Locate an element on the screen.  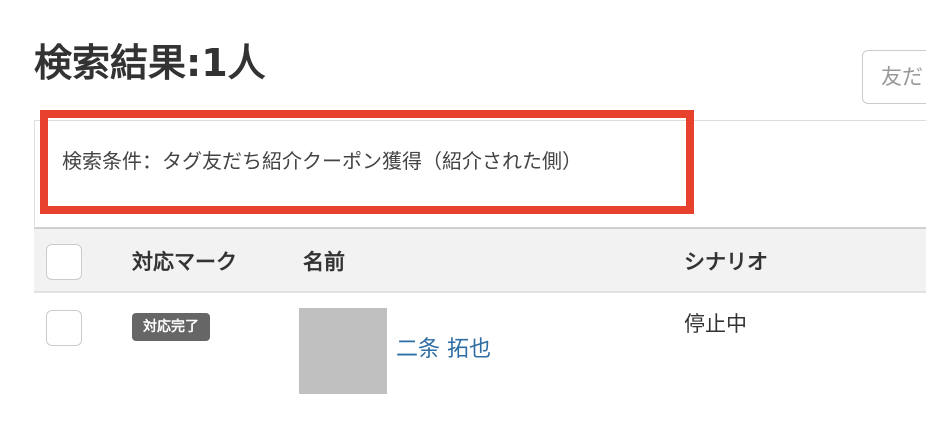
friend-search-input: 友だ is located at coordinates (894, 77).